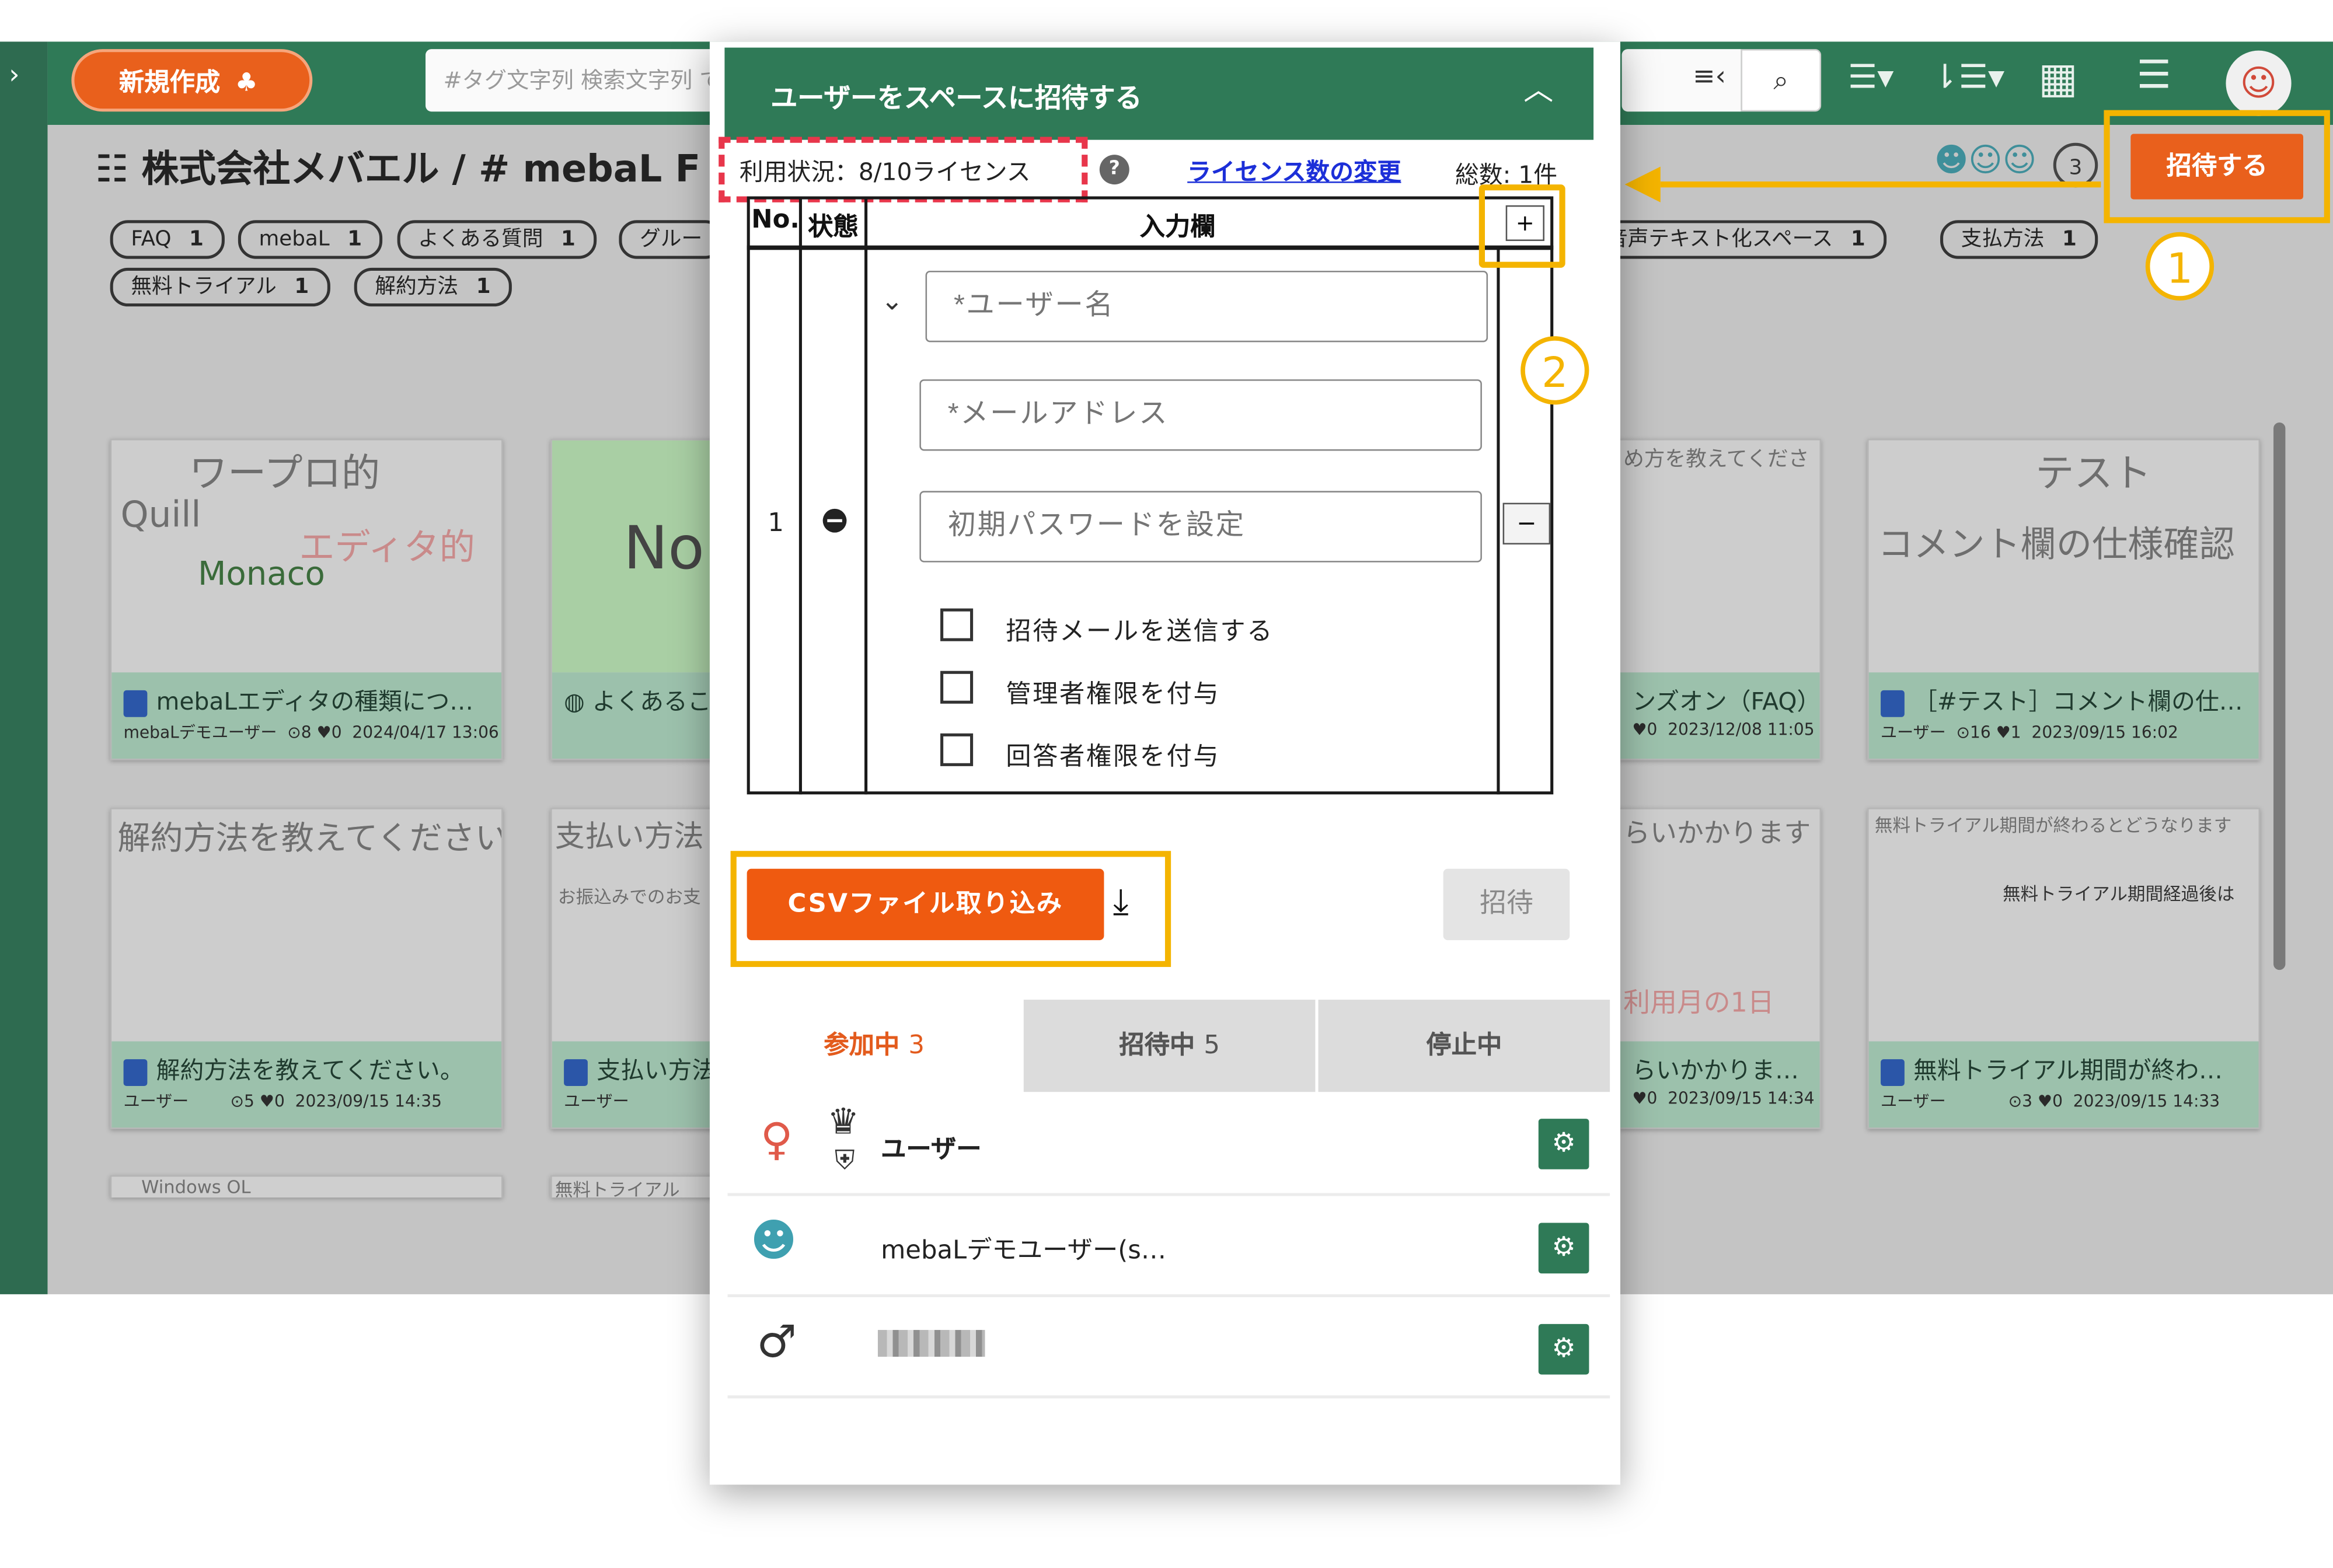 Image resolution: width=2333 pixels, height=1568 pixels. I want to click on account-avatar: ☺, so click(2259, 83).